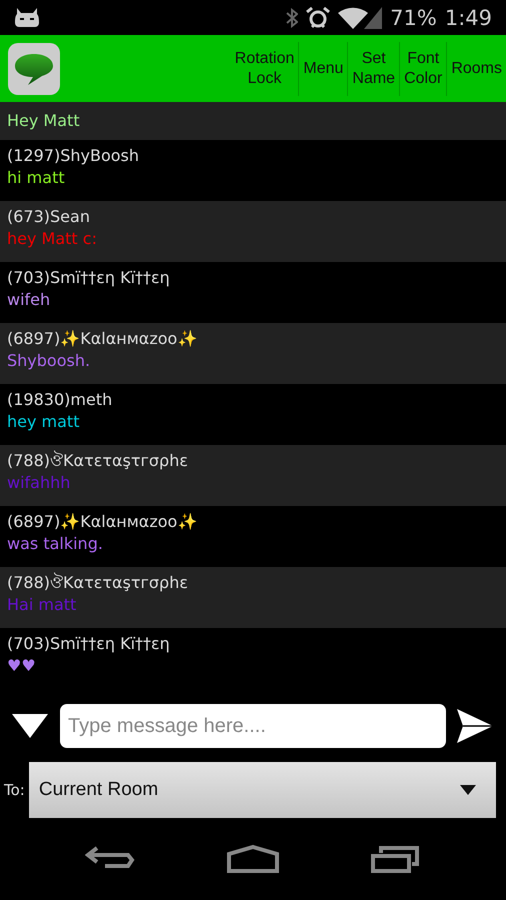  What do you see at coordinates (292, 18) in the screenshot?
I see `bluetooth-icon` at bounding box center [292, 18].